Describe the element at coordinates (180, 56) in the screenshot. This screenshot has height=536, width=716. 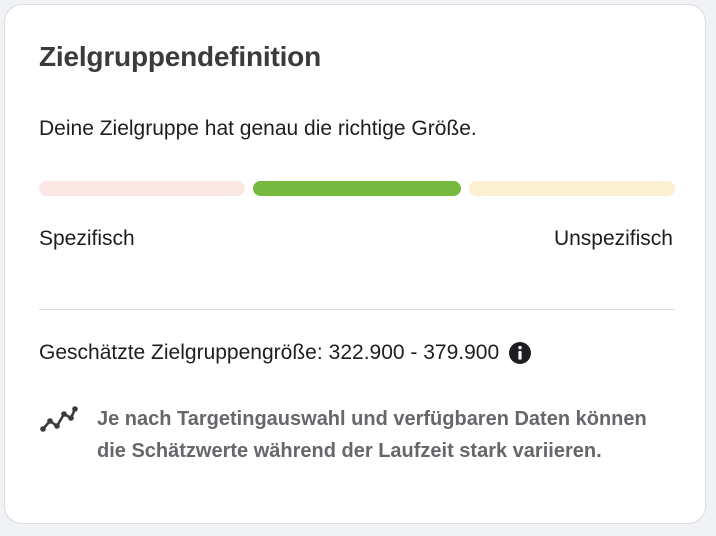
I see `card-title: Zielgruppendefinition` at that location.